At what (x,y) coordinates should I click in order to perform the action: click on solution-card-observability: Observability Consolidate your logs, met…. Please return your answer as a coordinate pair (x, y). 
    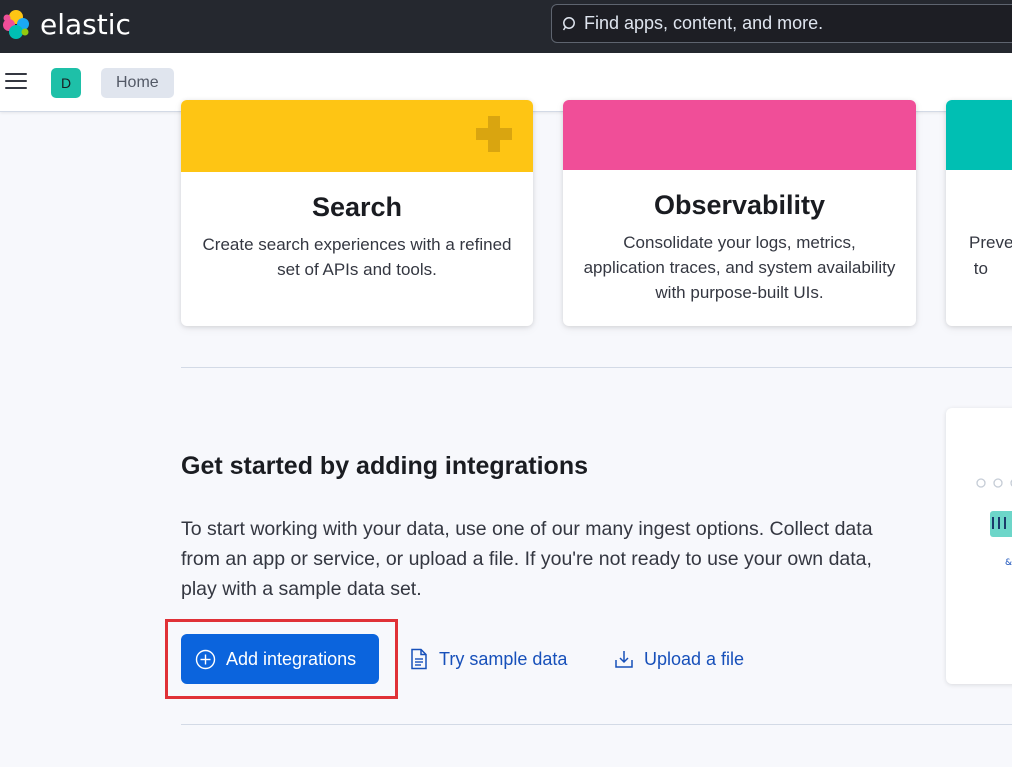
    Looking at the image, I should click on (739, 213).